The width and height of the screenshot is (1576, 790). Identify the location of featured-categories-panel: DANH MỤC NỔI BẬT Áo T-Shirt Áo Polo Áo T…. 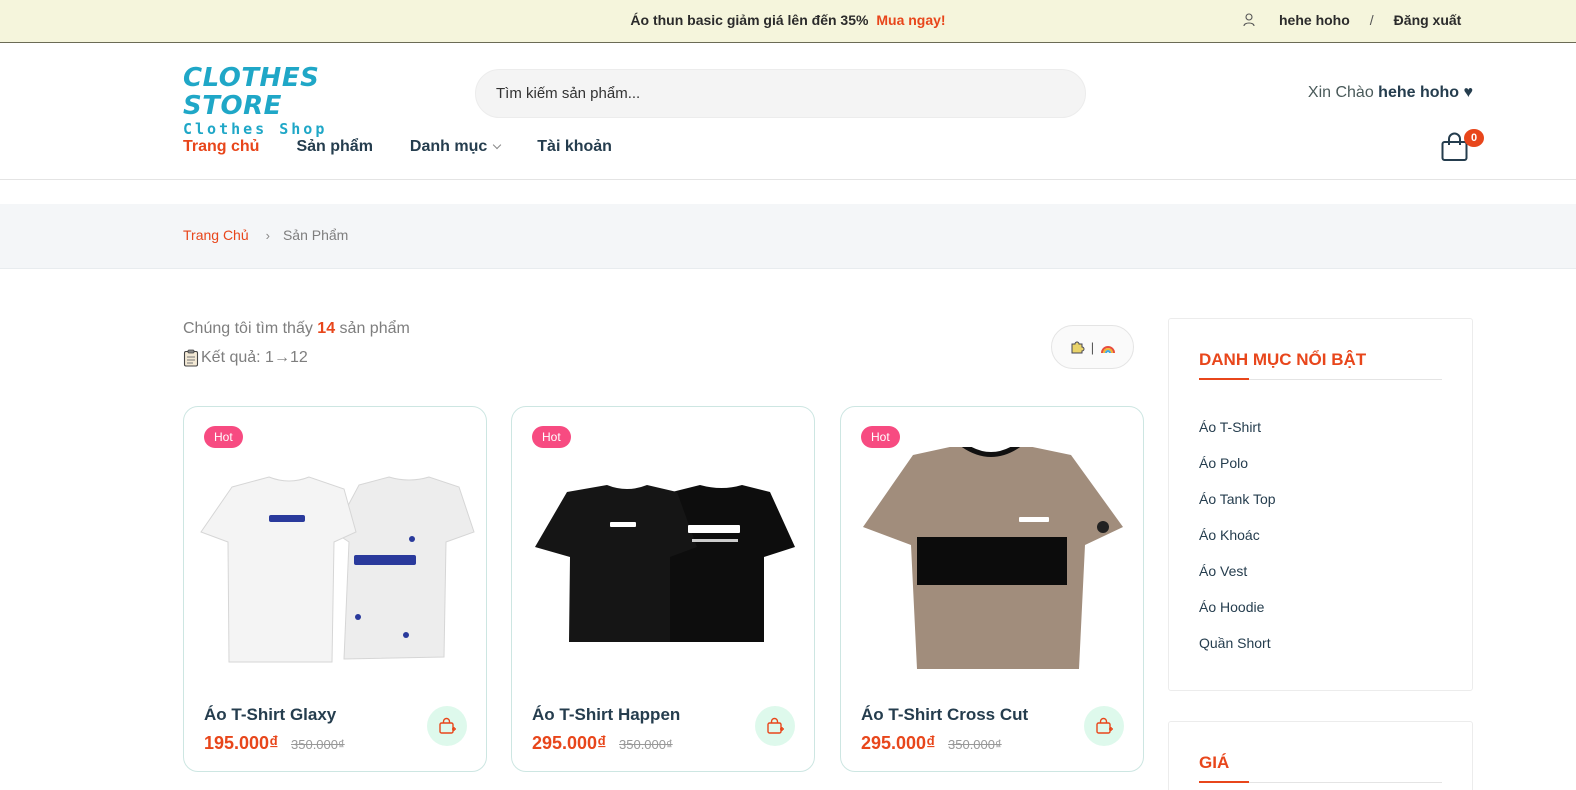
(1320, 504).